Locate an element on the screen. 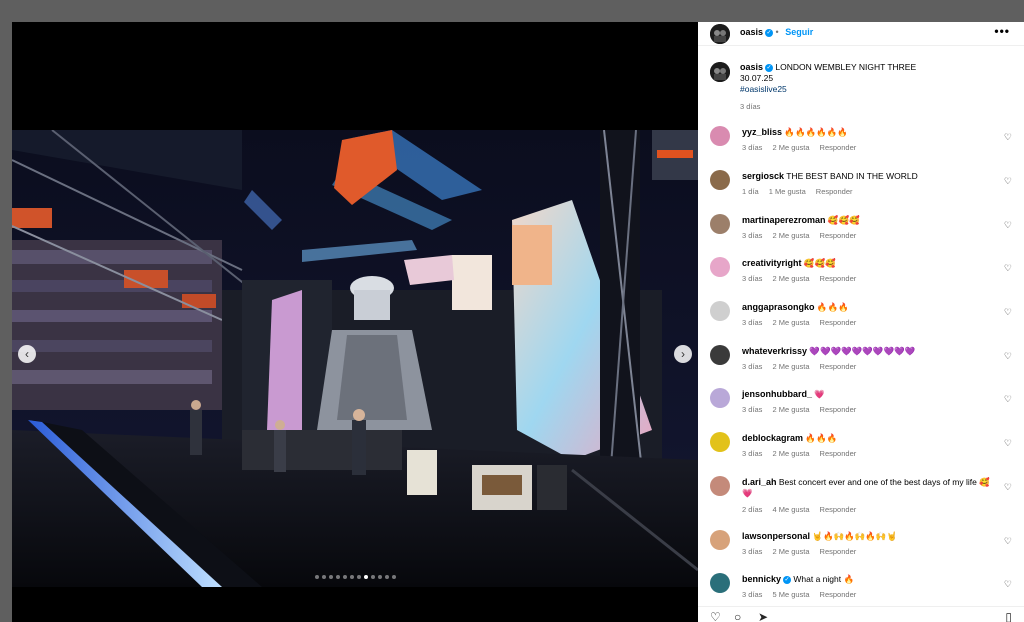 The width and height of the screenshot is (1024, 622). comment-likes: 4 Me gusta is located at coordinates (790, 509).